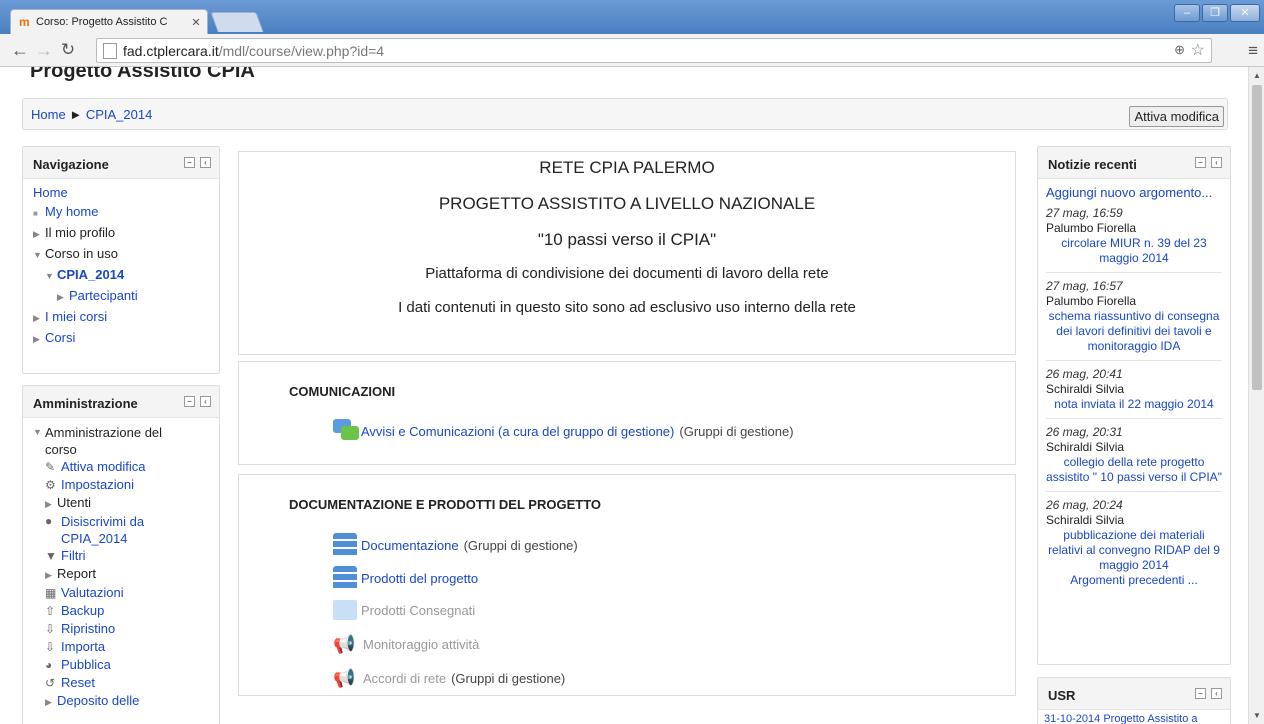  Describe the element at coordinates (1187, 13) in the screenshot. I see `minimize-button: –` at that location.